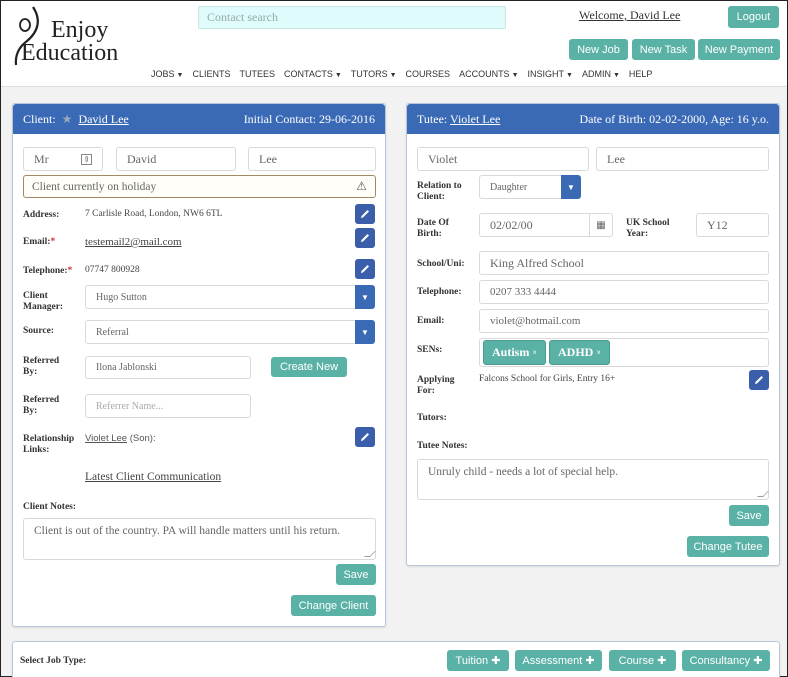 The height and width of the screenshot is (677, 788). What do you see at coordinates (674, 118) in the screenshot?
I see `tutee-dob-summary: Date of Birth: 02-02-2000, Age: 16 y.o.` at bounding box center [674, 118].